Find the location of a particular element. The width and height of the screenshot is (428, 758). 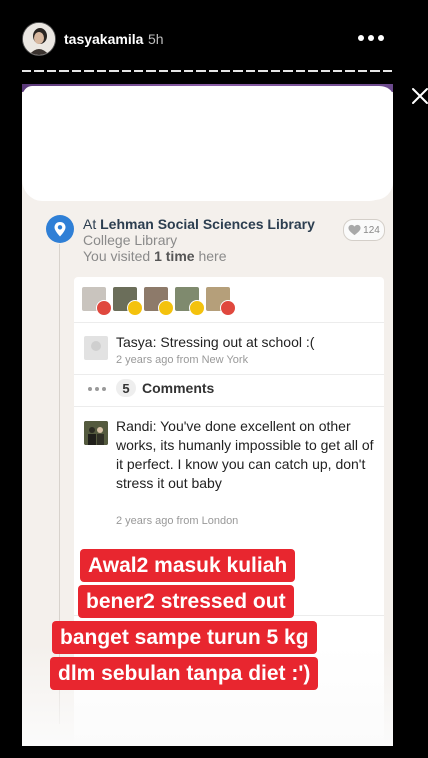

comment-meta: 2 years ago from London is located at coordinates (177, 521).